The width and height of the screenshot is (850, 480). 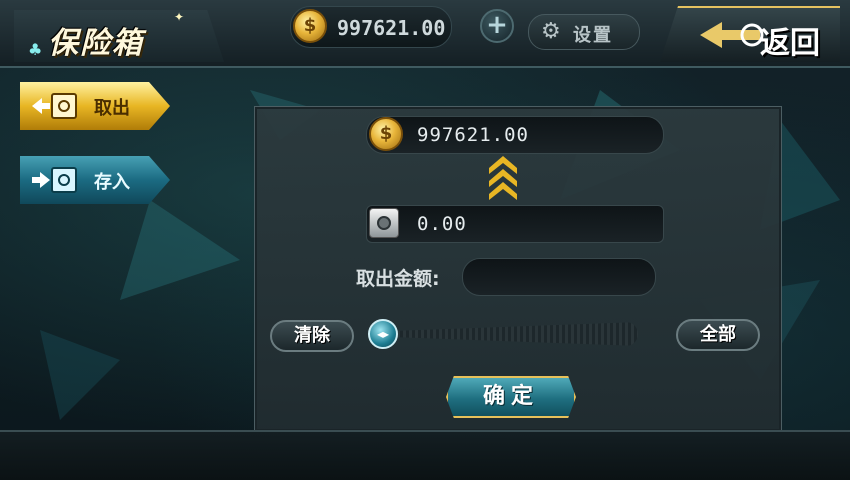 I want to click on clover-icon: ♣, so click(x=35, y=49).